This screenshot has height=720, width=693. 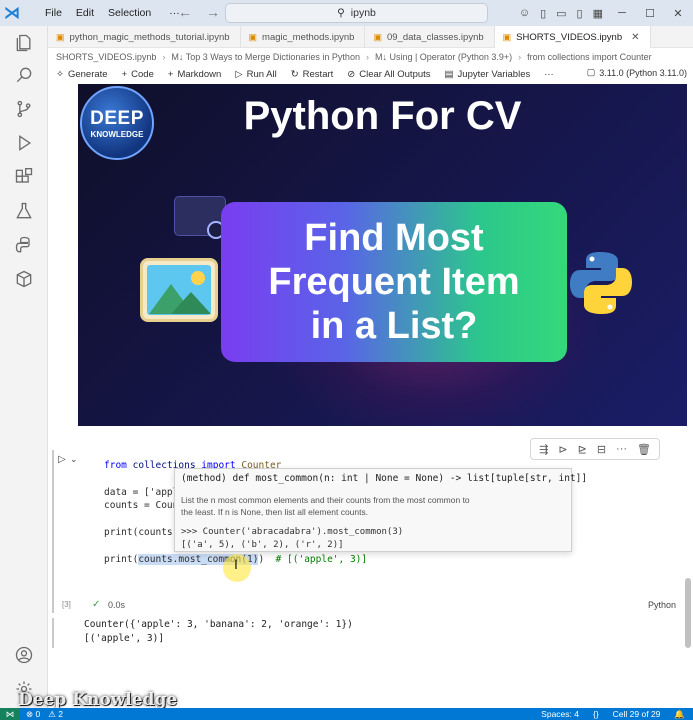 I want to click on cell-more-icon: ···, so click(x=621, y=449).